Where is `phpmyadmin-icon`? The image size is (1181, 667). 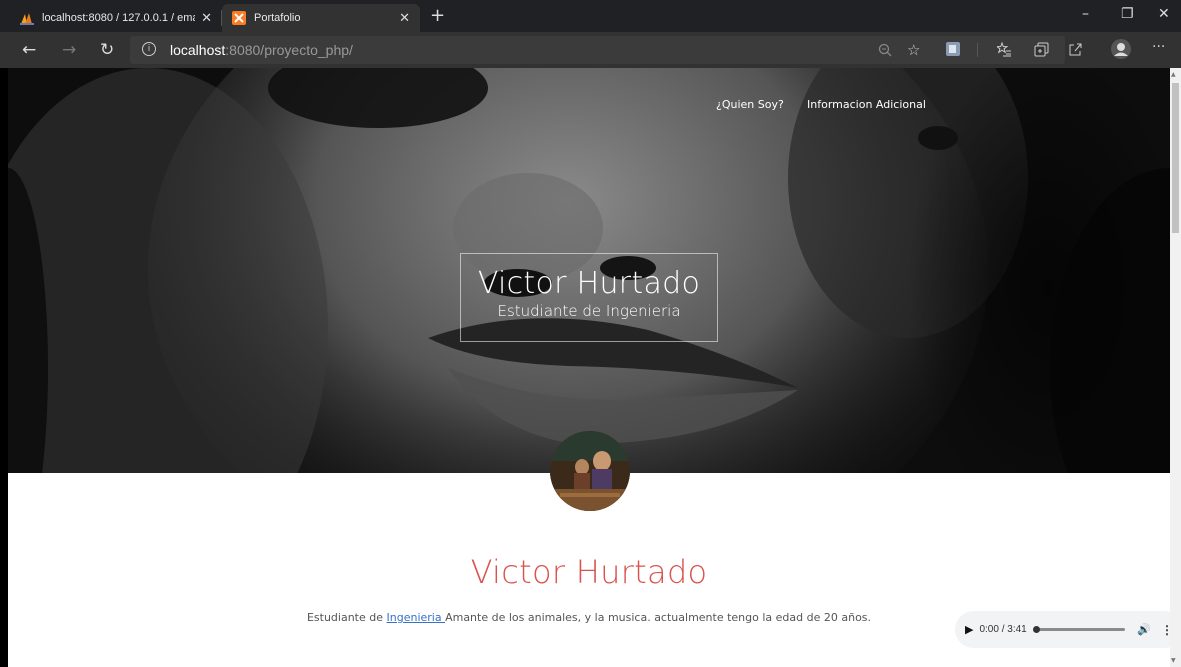
phpmyadmin-icon is located at coordinates (27, 19).